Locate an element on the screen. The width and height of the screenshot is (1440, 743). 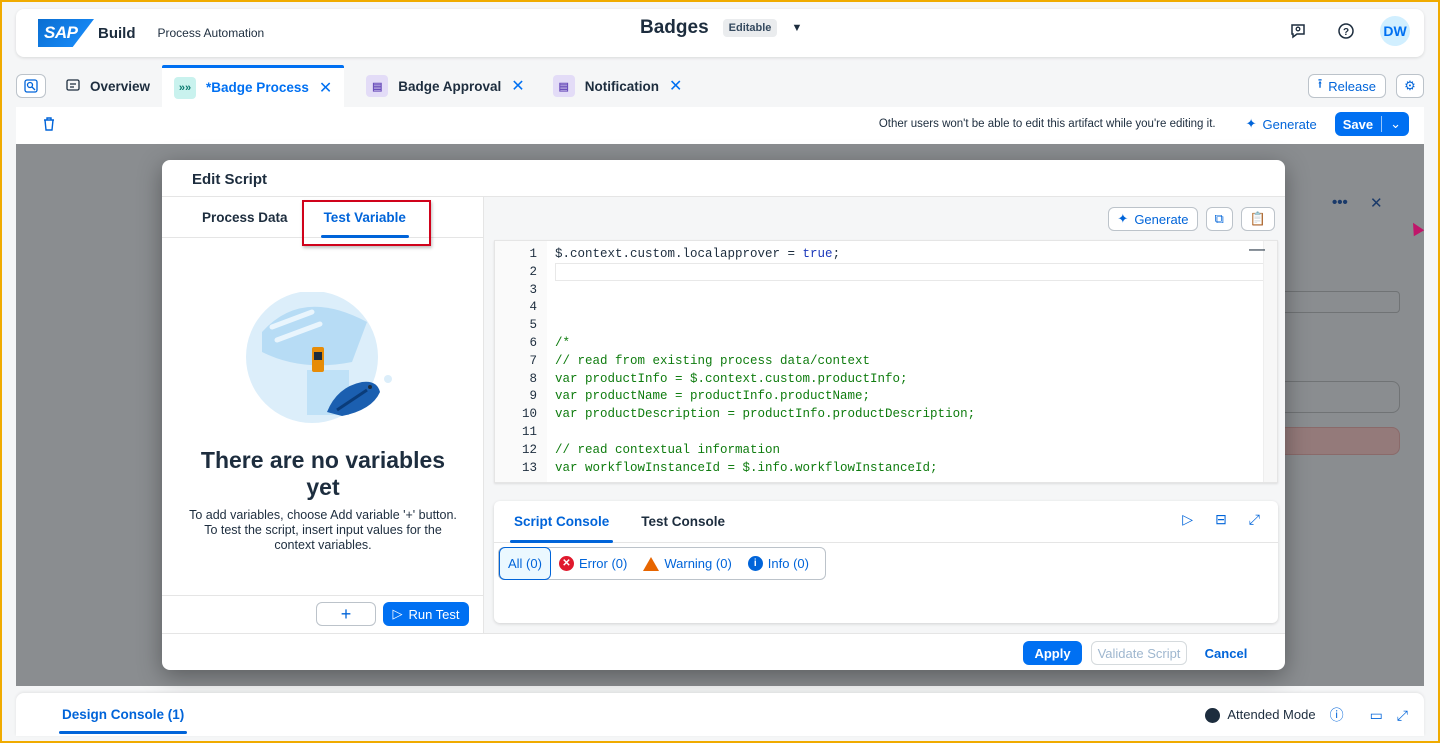
tab-label: Badge Approval is located at coordinates (450, 86).